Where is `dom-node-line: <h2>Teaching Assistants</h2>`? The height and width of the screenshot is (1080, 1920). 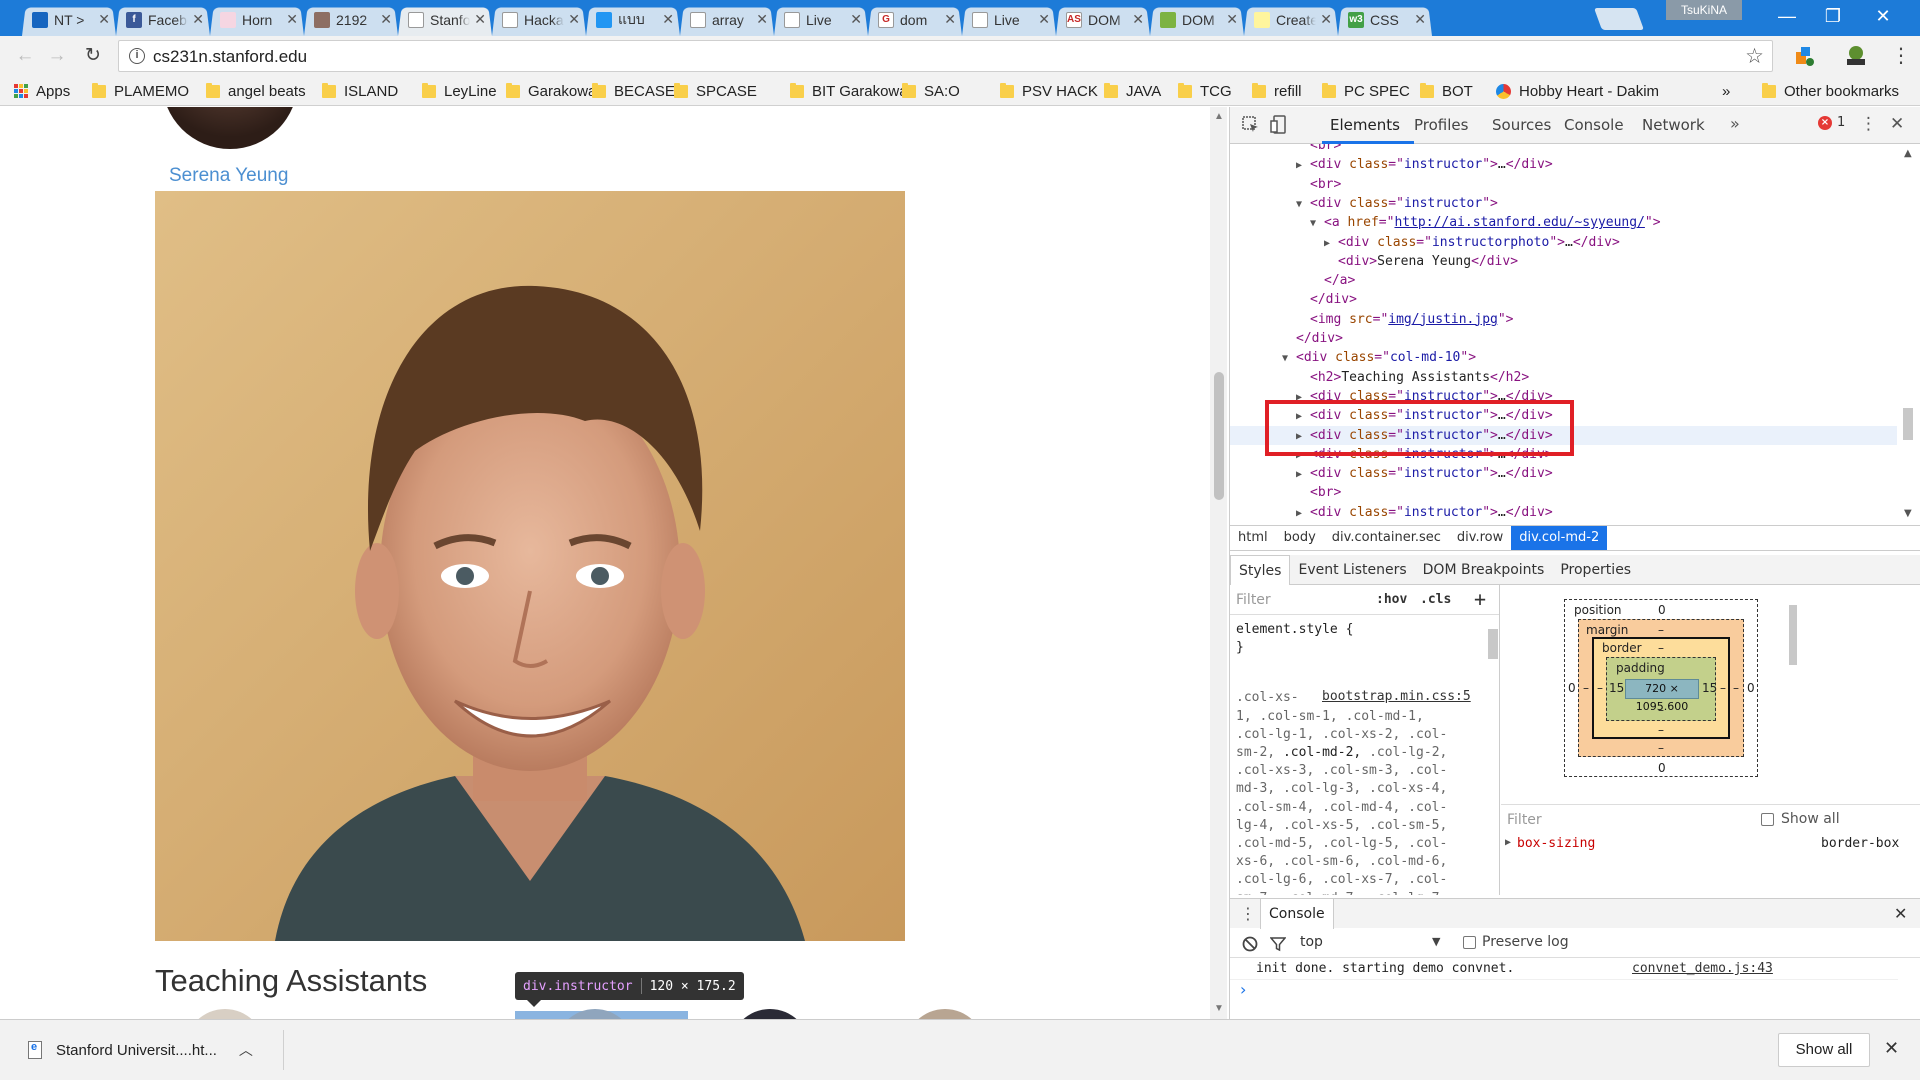 dom-node-line: <h2>Teaching Assistants</h2> is located at coordinates (1564, 377).